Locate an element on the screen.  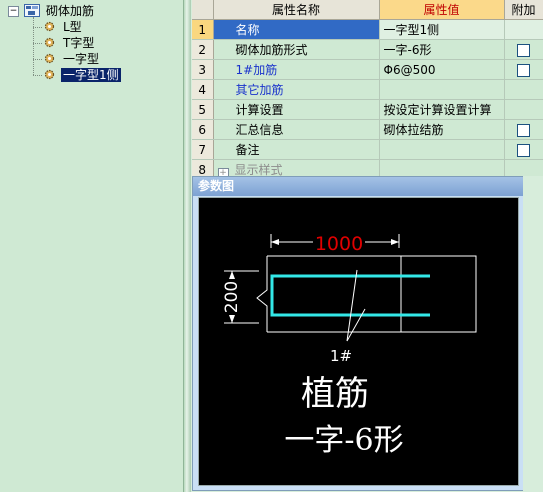
right-margin is located at coordinates (533, 334).